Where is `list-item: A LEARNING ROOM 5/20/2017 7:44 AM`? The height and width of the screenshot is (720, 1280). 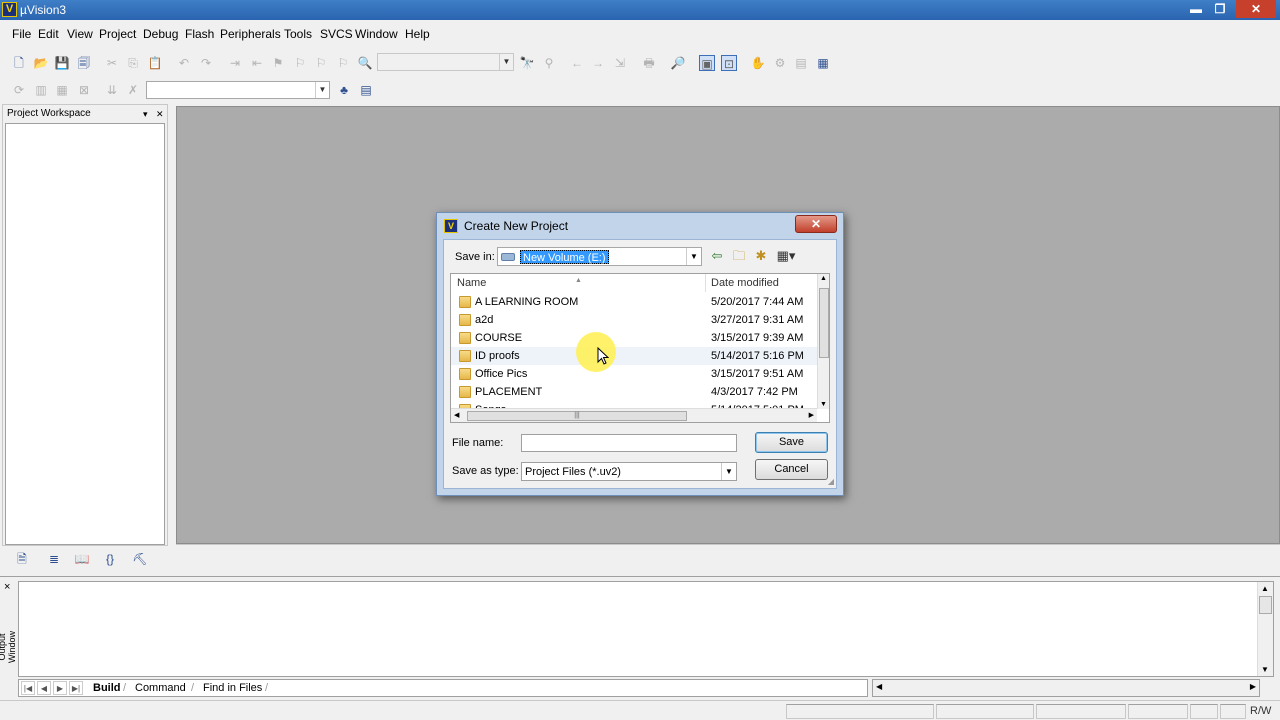 list-item: A LEARNING ROOM 5/20/2017 7:44 AM is located at coordinates (634, 302).